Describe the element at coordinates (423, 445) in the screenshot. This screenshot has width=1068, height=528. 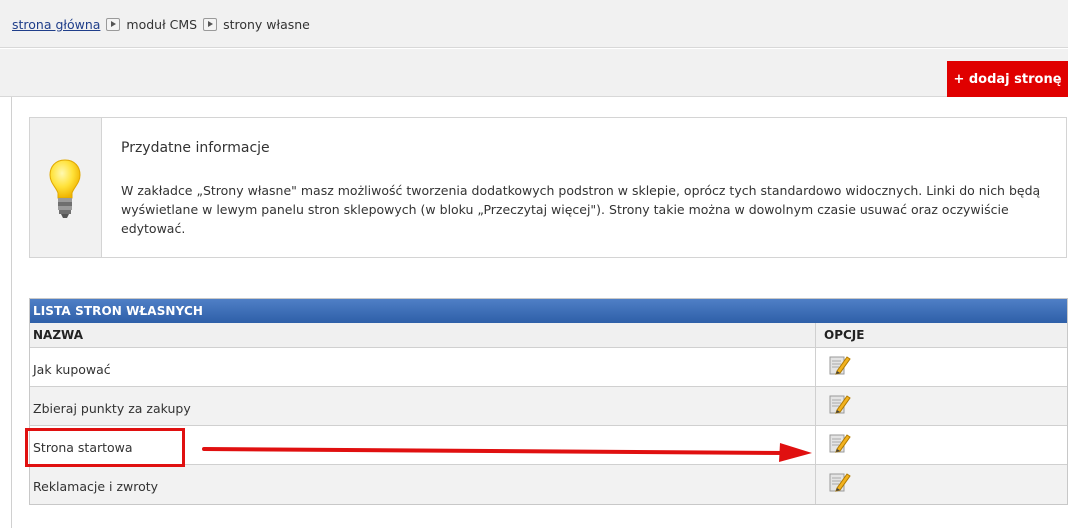
I see `page-name: Strona startowa` at that location.